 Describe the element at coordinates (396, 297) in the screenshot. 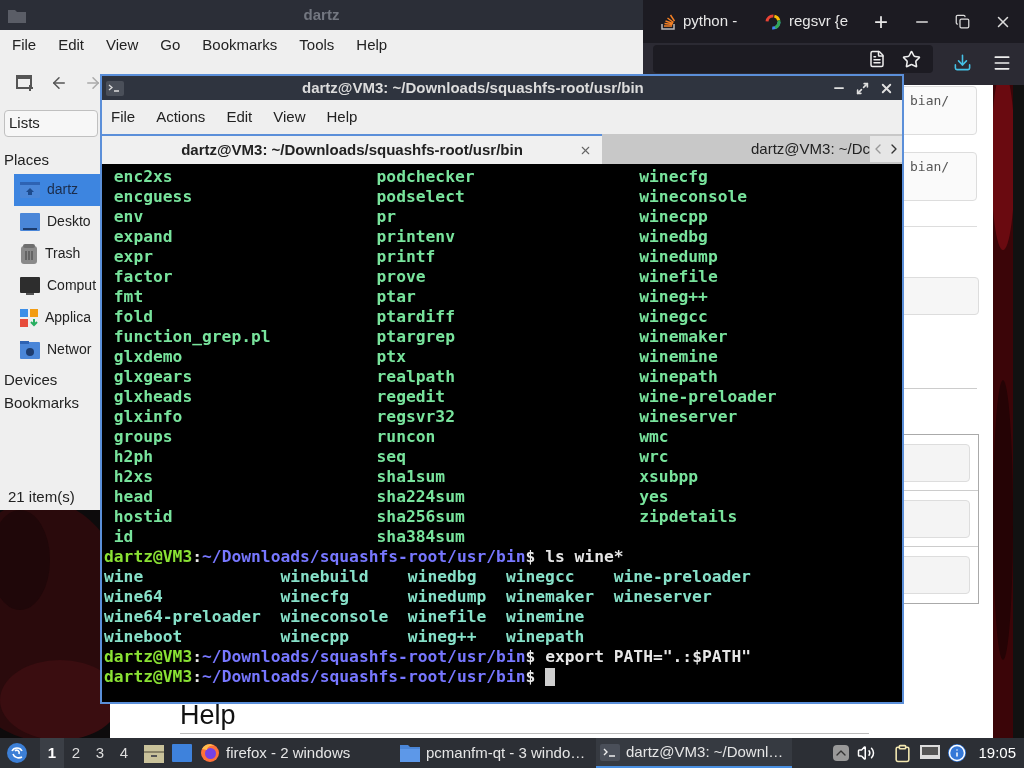

I see `file-name: ptar` at that location.